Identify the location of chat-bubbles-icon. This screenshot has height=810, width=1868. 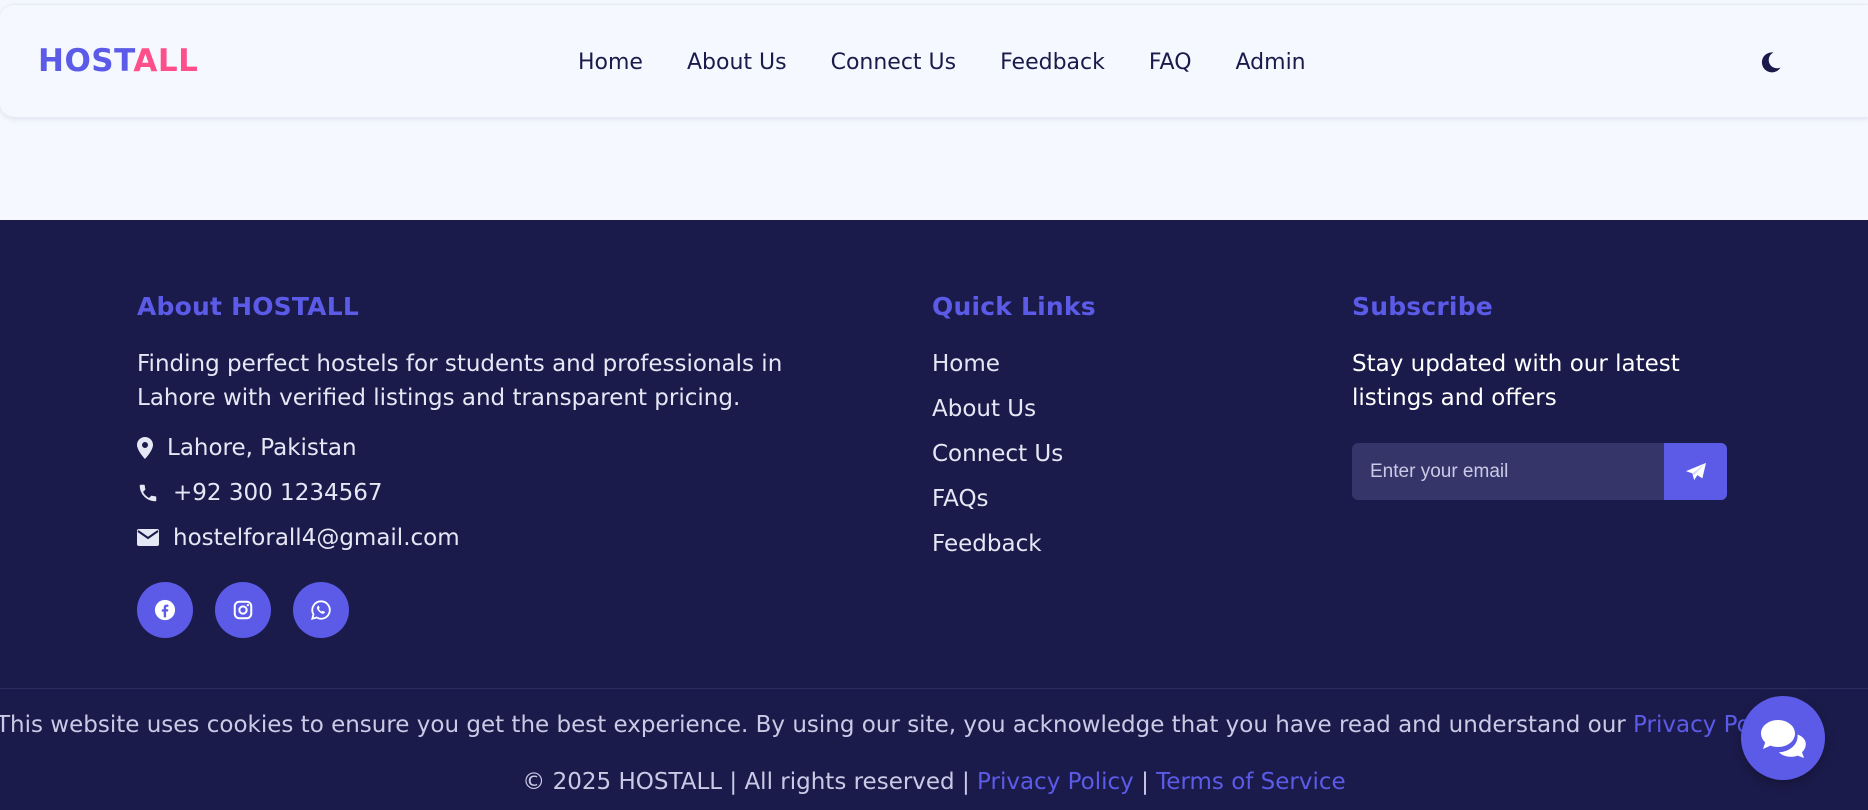
(1783, 739).